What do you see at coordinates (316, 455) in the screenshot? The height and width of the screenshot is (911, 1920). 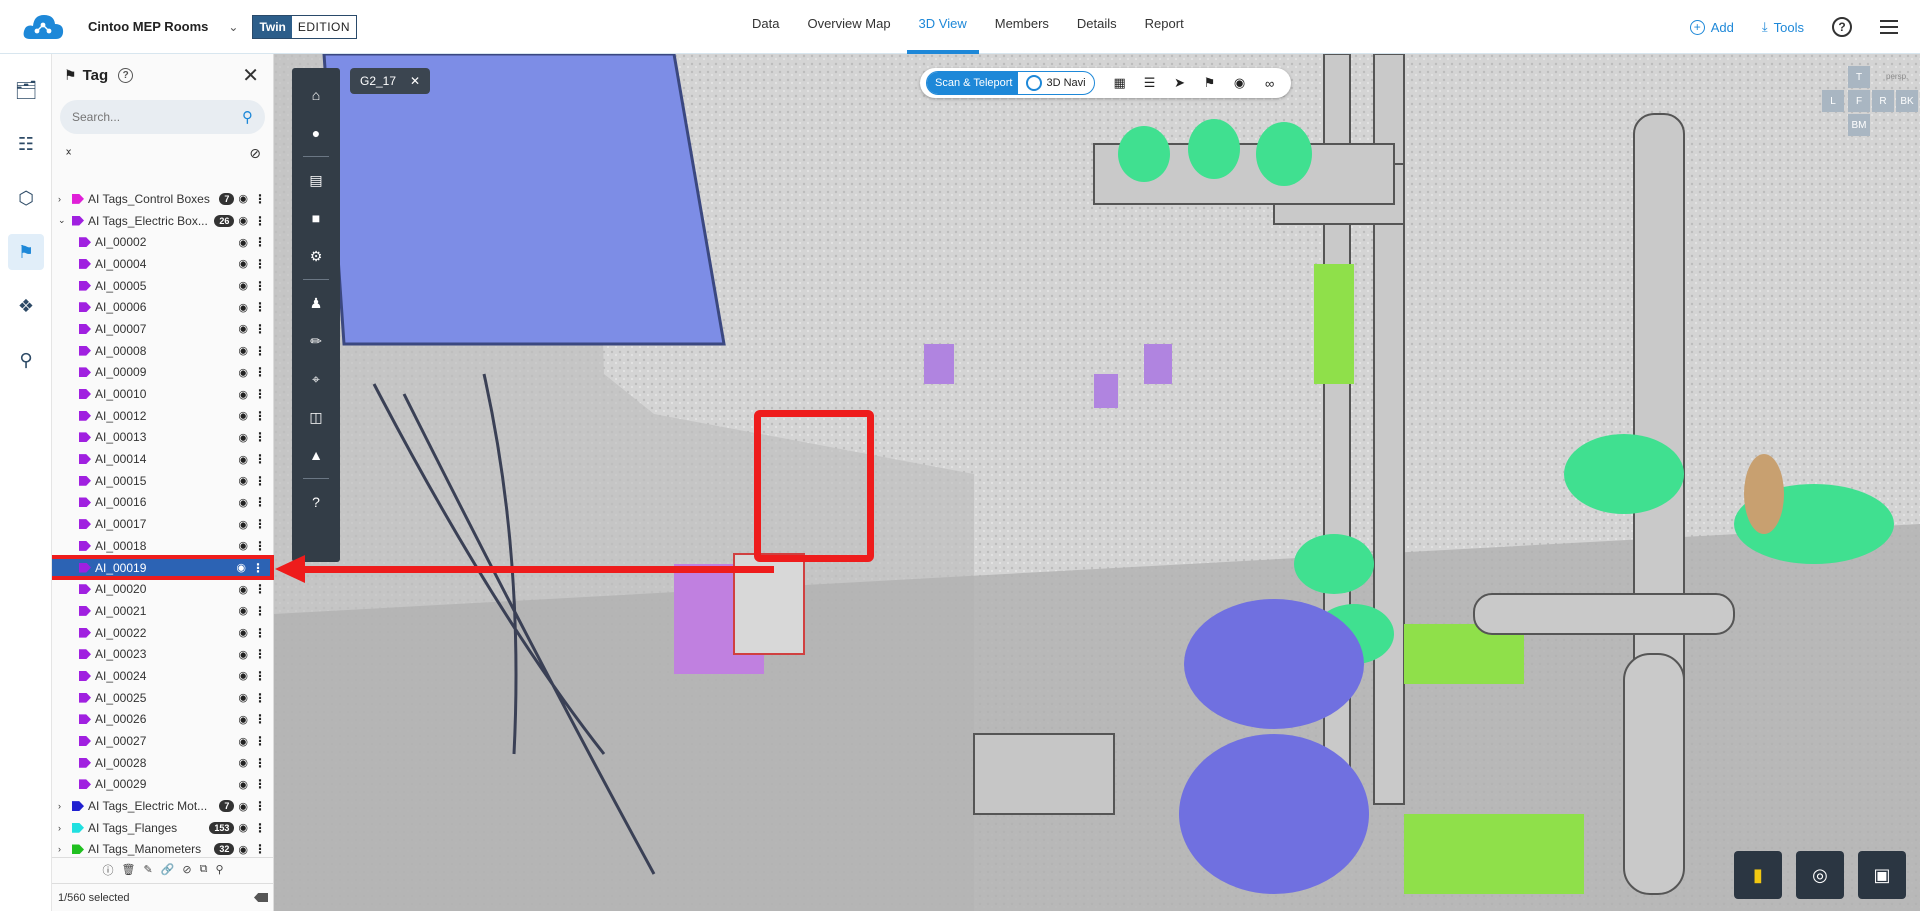 I see `mesh-icon: ▲` at bounding box center [316, 455].